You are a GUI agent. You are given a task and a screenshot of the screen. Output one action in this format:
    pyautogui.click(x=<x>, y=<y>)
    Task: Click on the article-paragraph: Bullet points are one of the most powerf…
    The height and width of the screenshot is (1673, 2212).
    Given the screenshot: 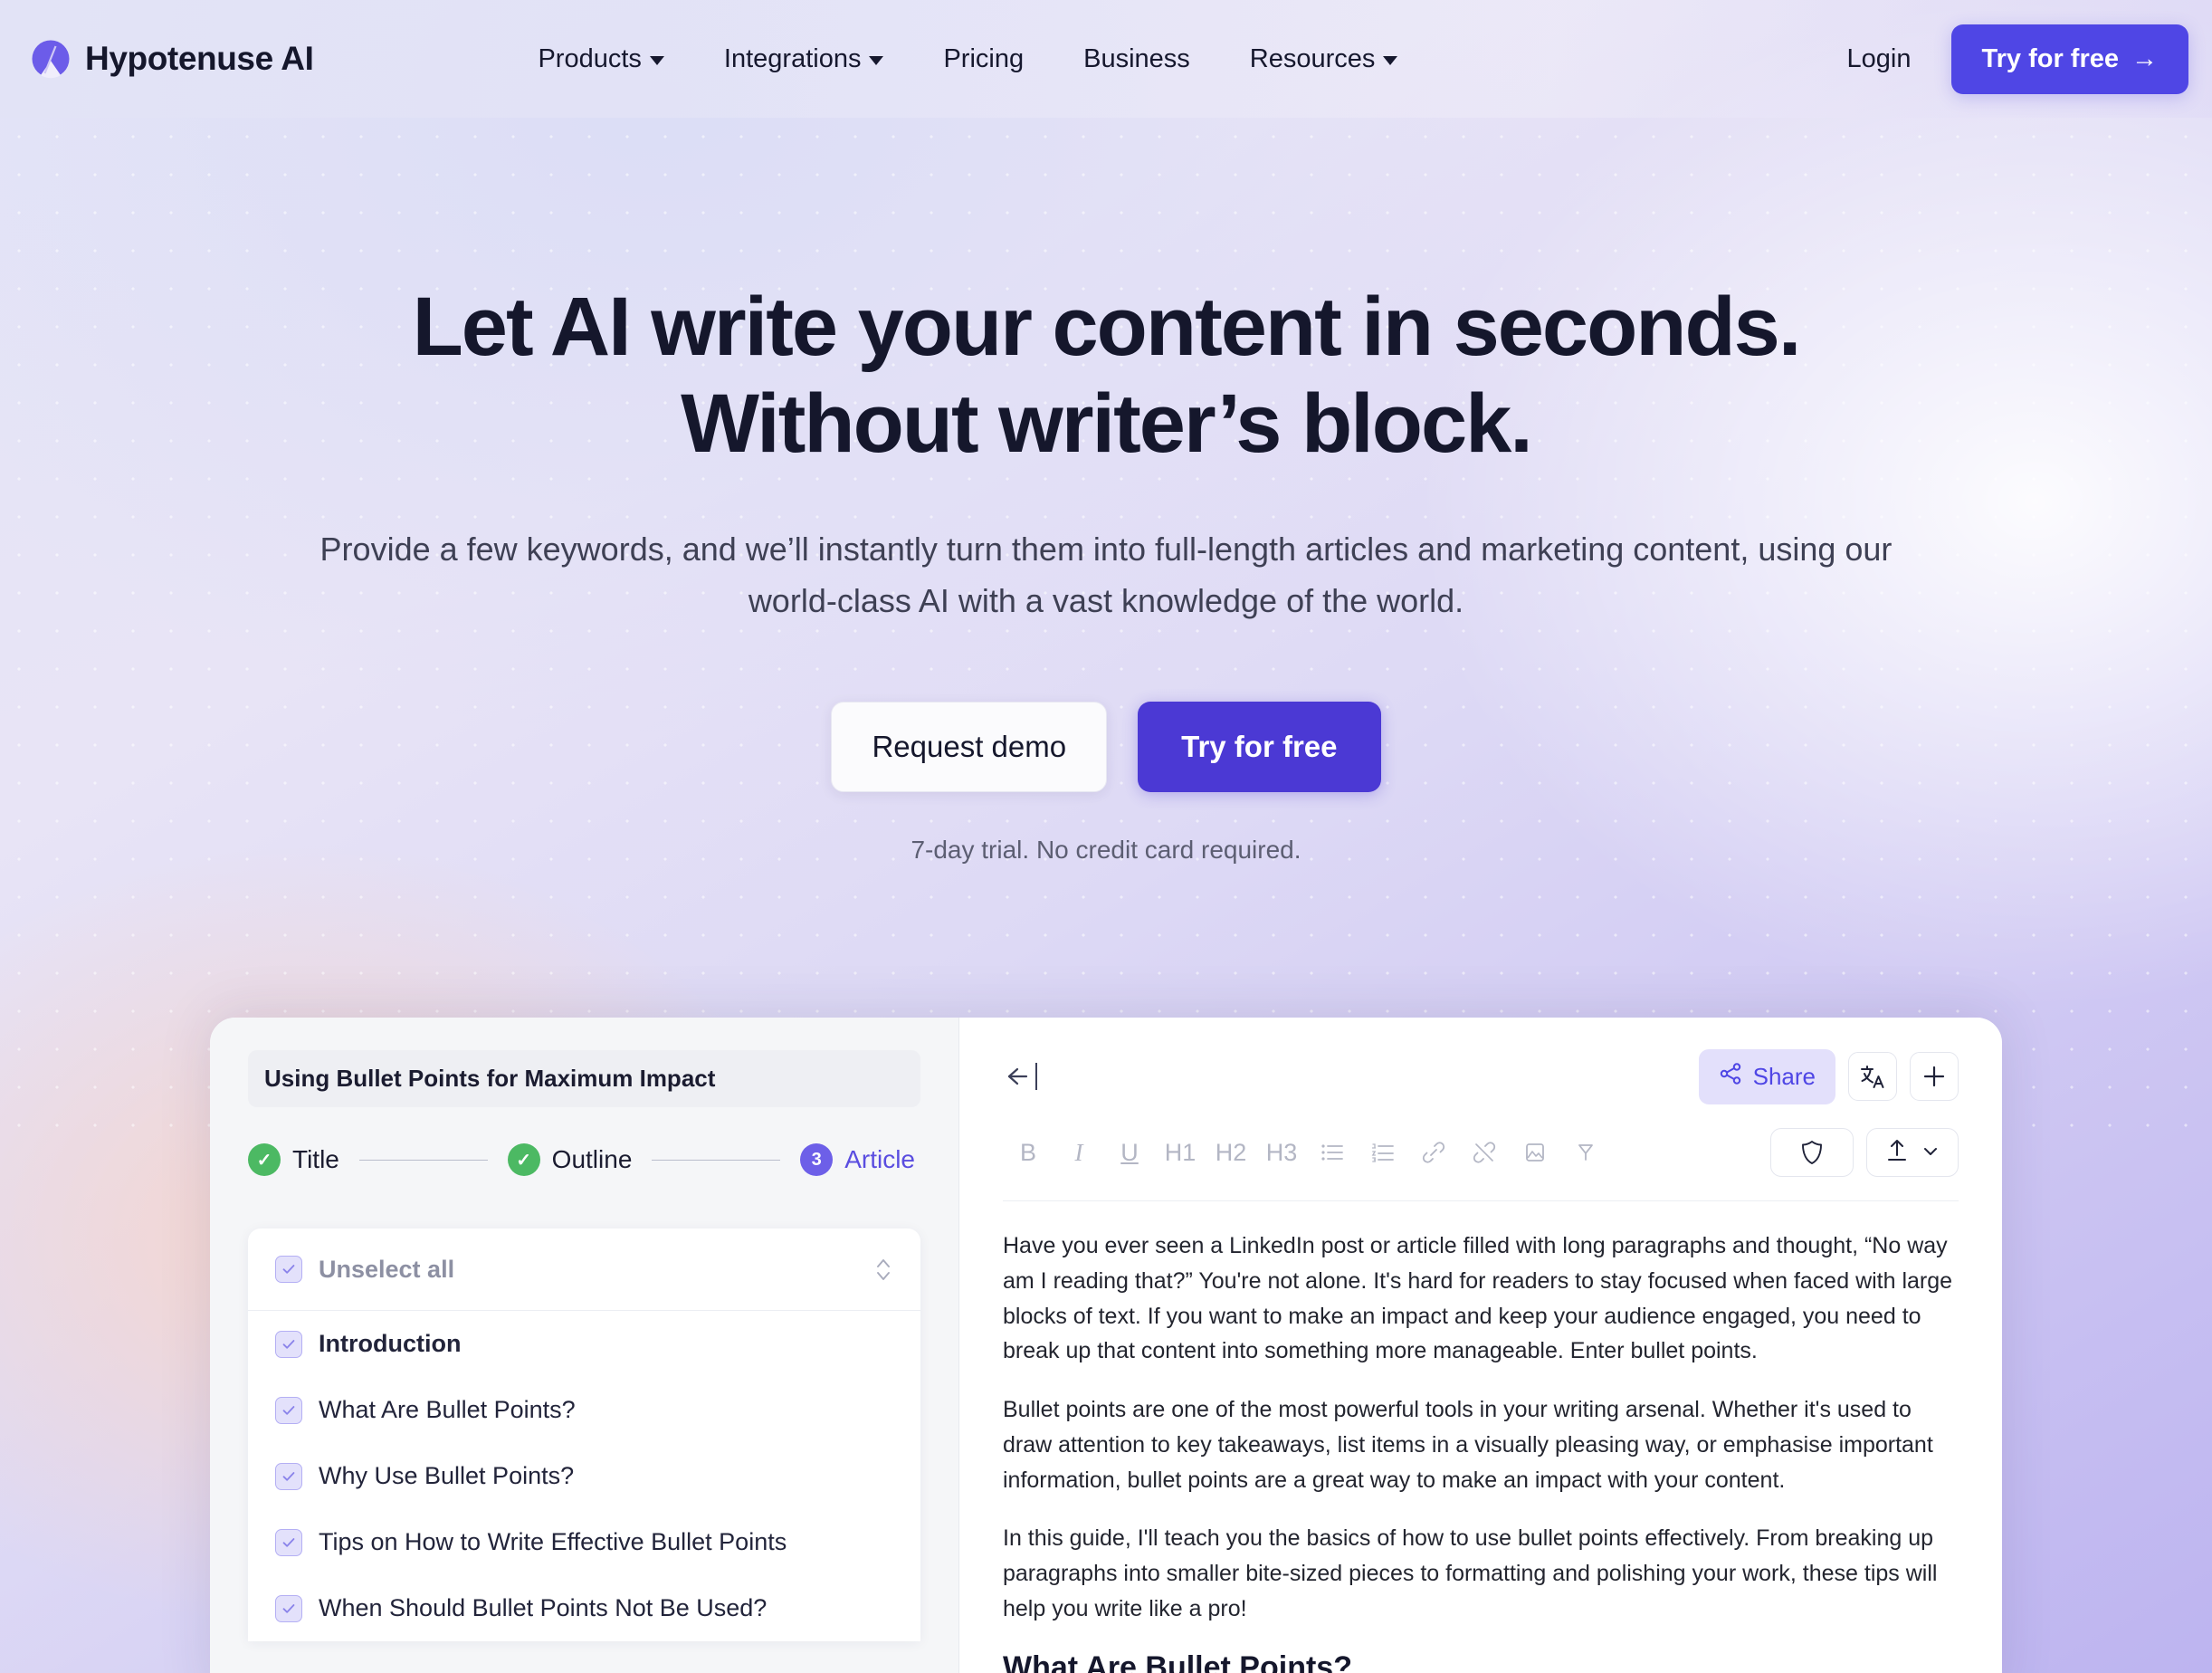 What is the action you would take?
    pyautogui.click(x=1468, y=1445)
    